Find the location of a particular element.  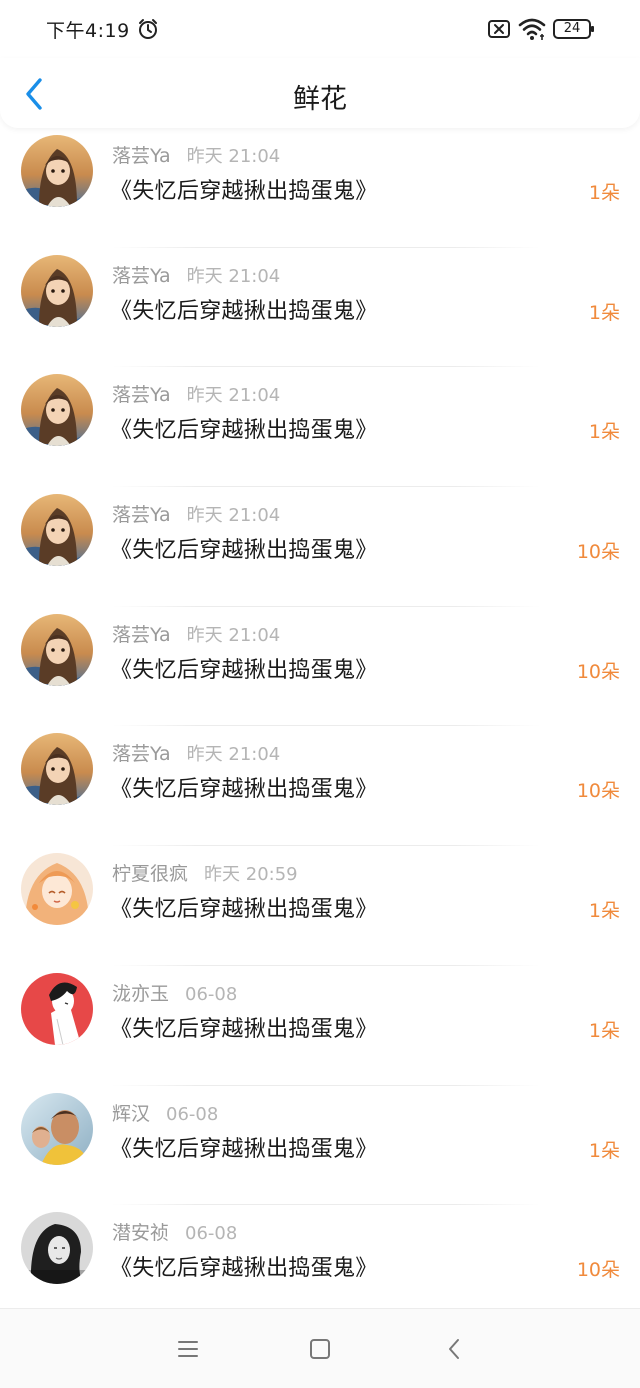

user-name-text: 柠夏很疯 is located at coordinates (150, 874).